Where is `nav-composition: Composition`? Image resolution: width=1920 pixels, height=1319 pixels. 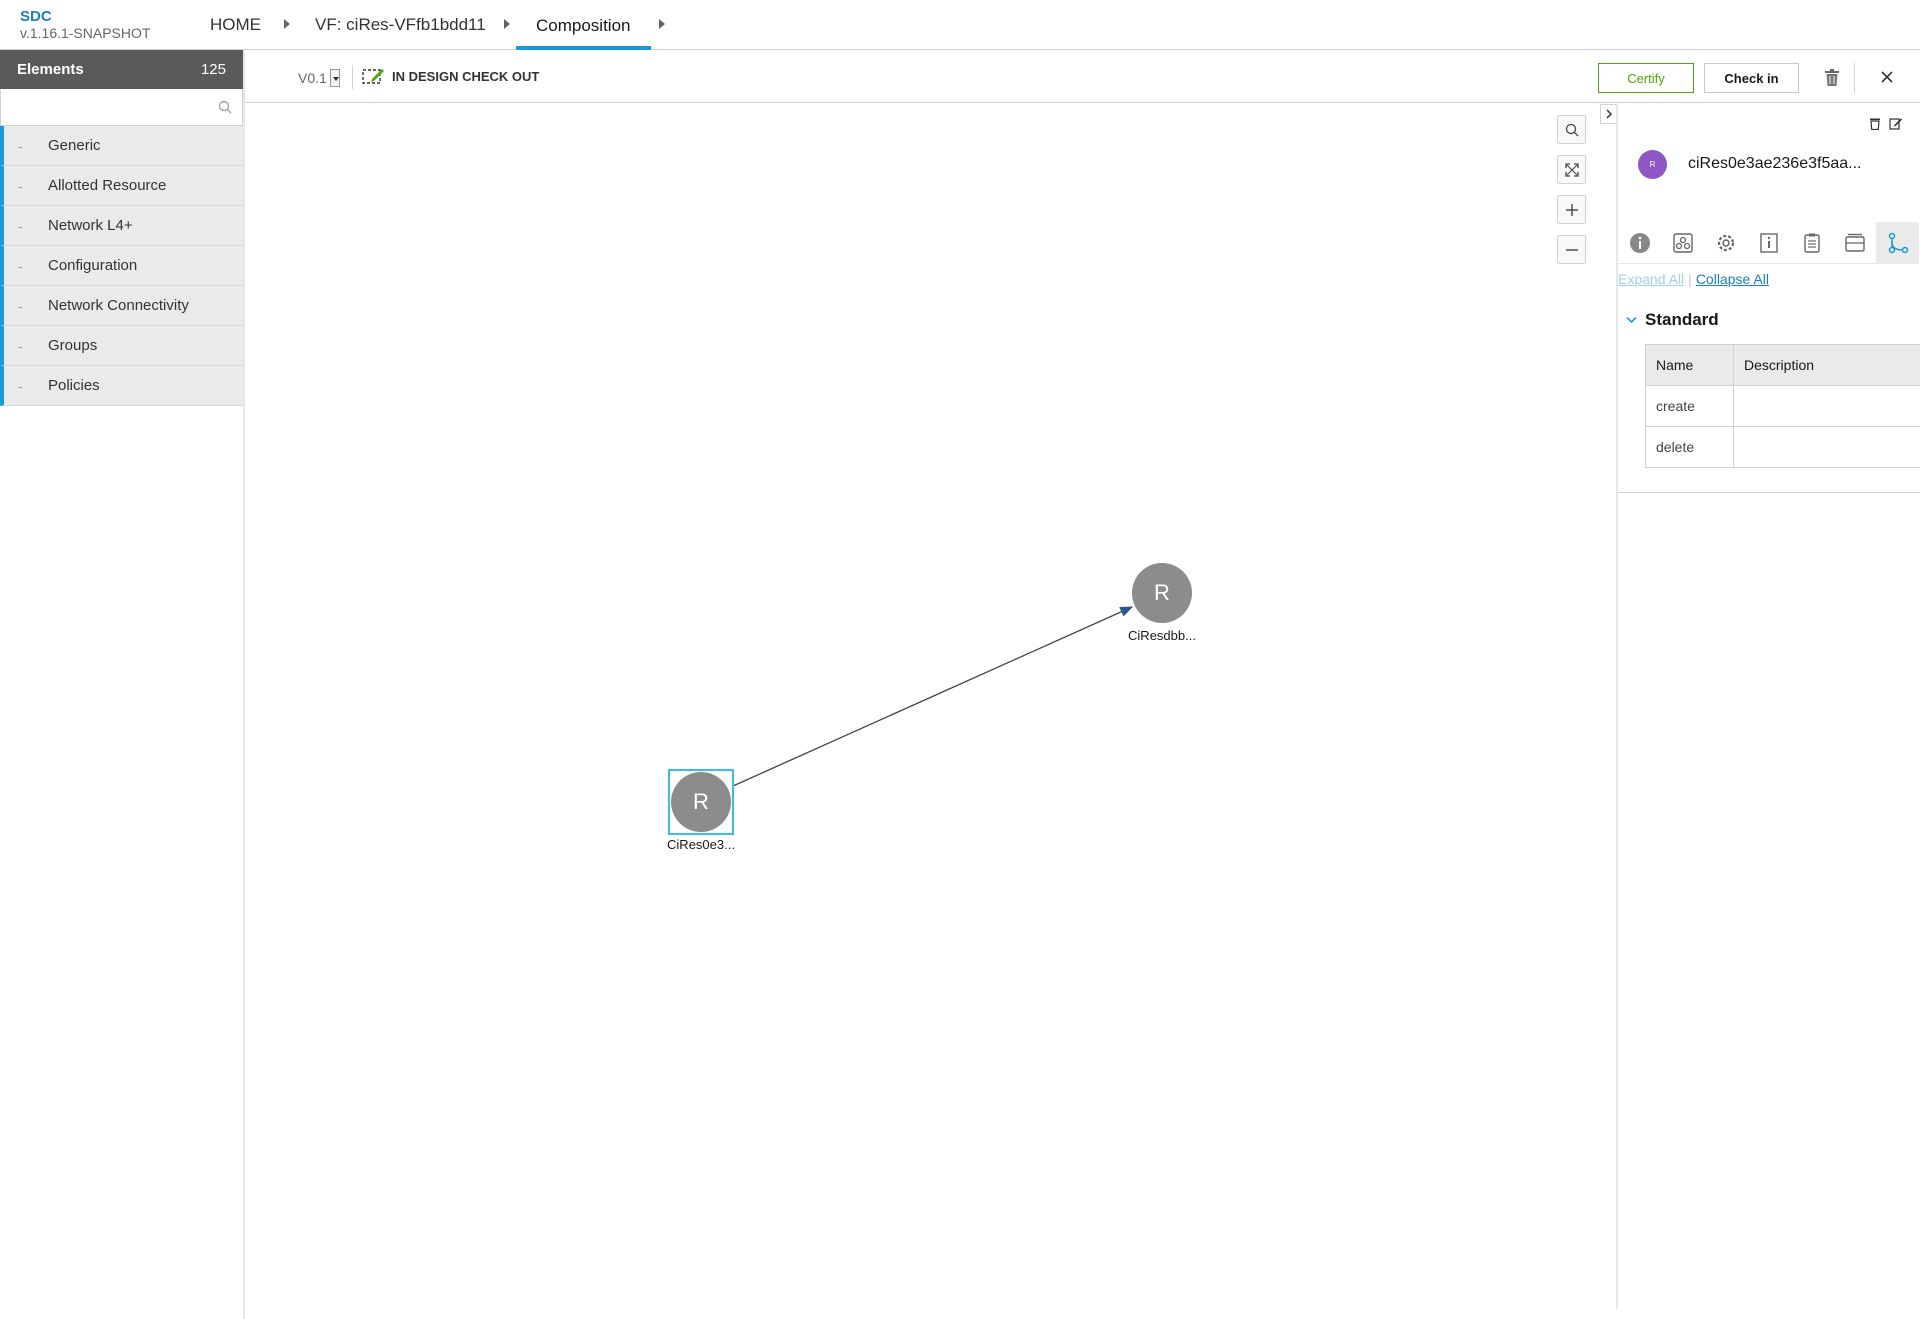
nav-composition: Composition is located at coordinates (583, 25).